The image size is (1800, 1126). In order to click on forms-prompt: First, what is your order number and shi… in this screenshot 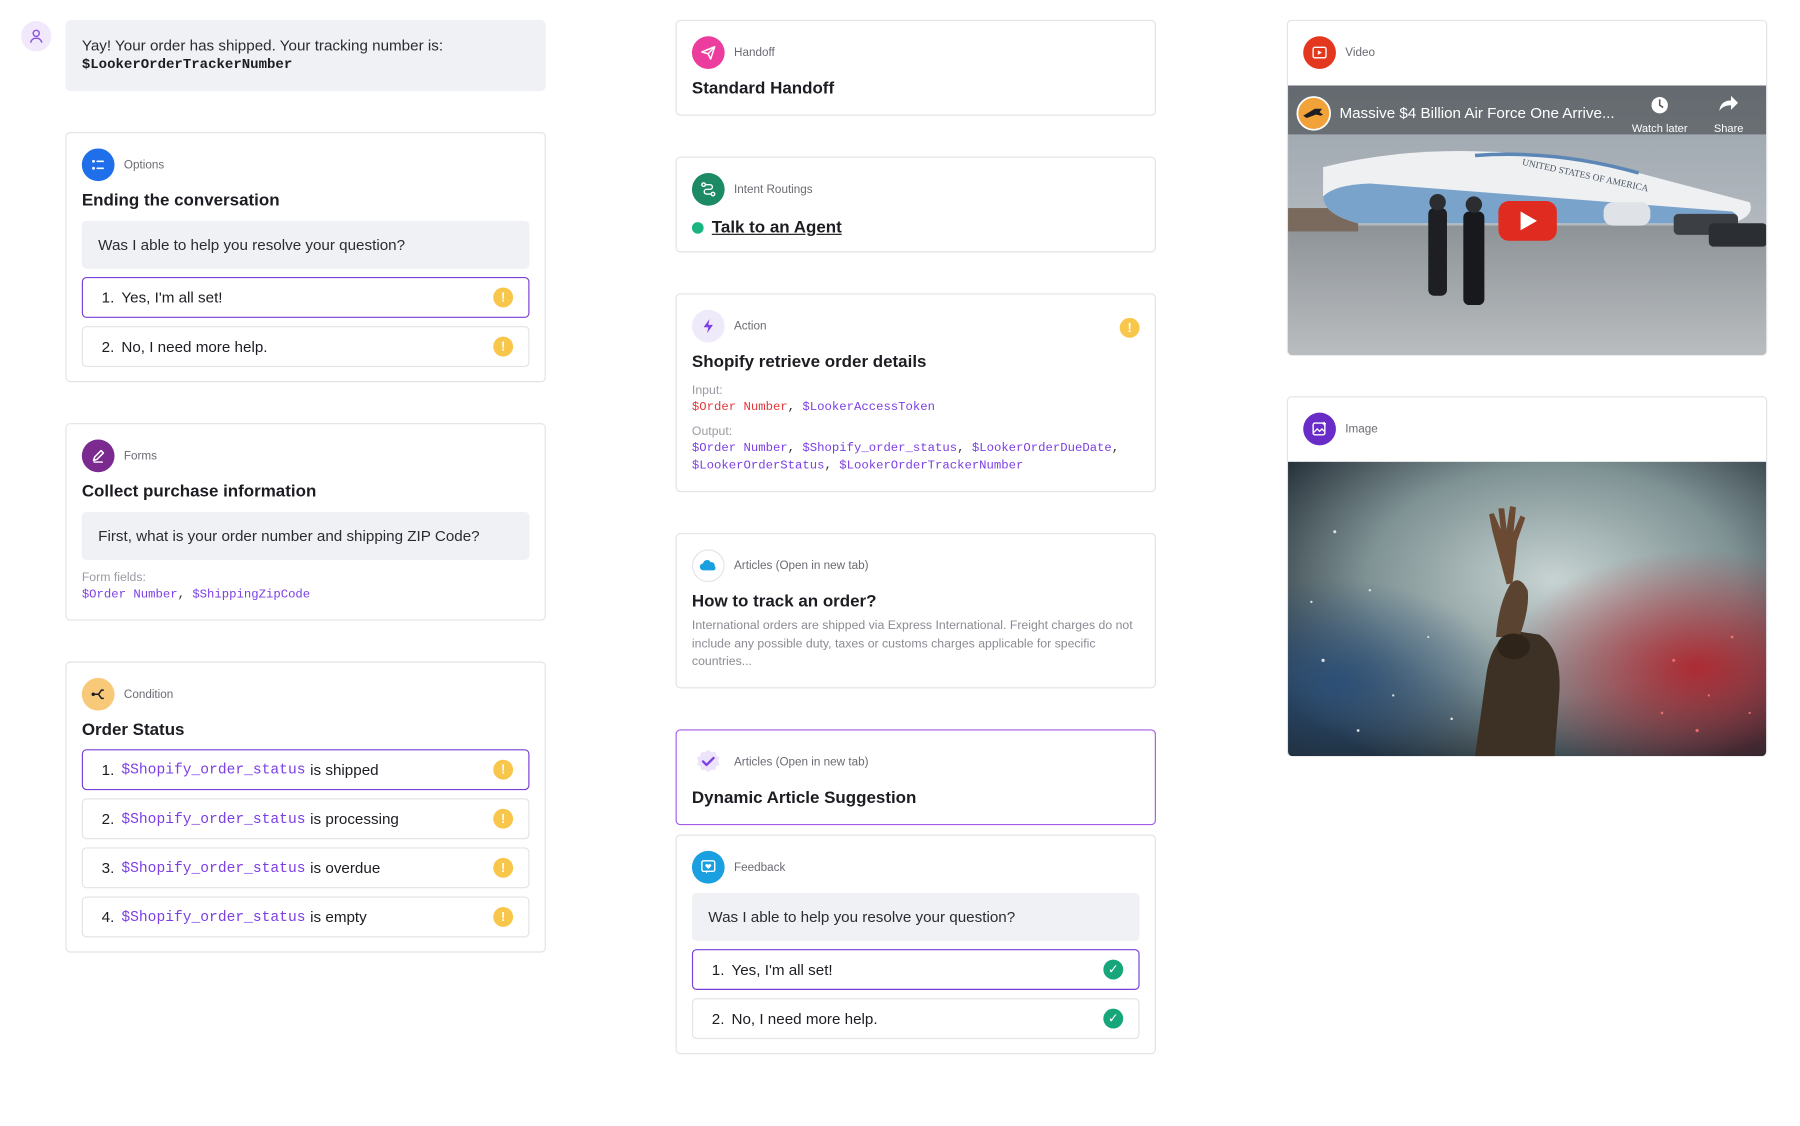, I will do `click(305, 535)`.